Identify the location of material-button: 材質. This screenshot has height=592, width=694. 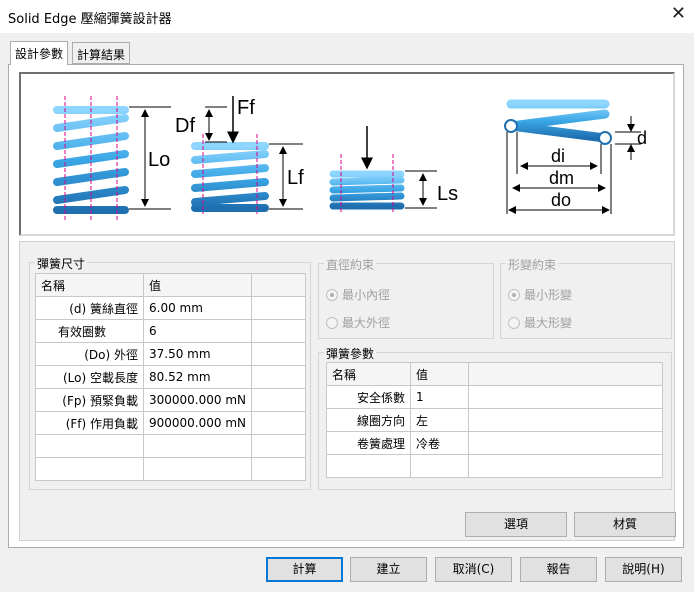
(625, 524).